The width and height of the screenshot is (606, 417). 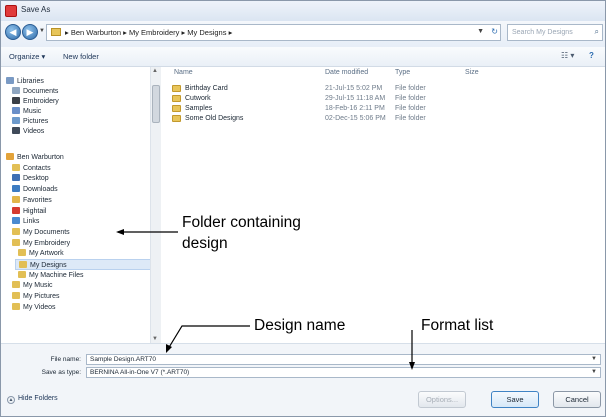 What do you see at coordinates (120, 232) in the screenshot?
I see `folder-callout-arrowhead` at bounding box center [120, 232].